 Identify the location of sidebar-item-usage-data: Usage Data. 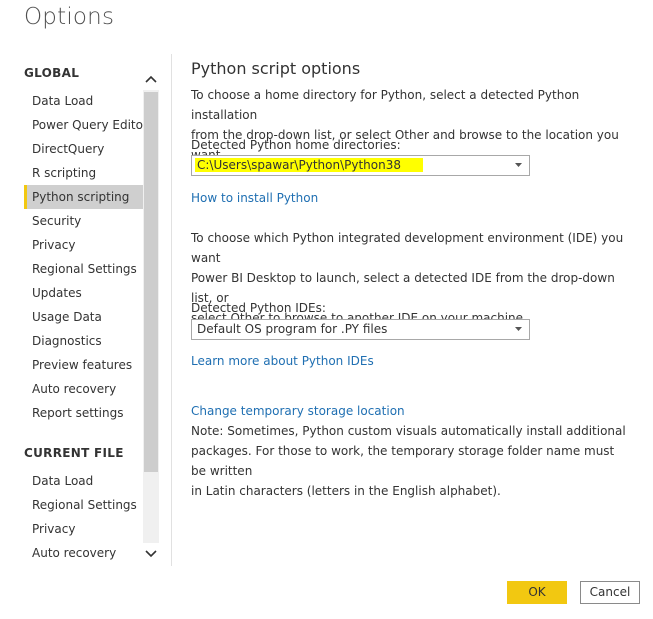
(83, 317).